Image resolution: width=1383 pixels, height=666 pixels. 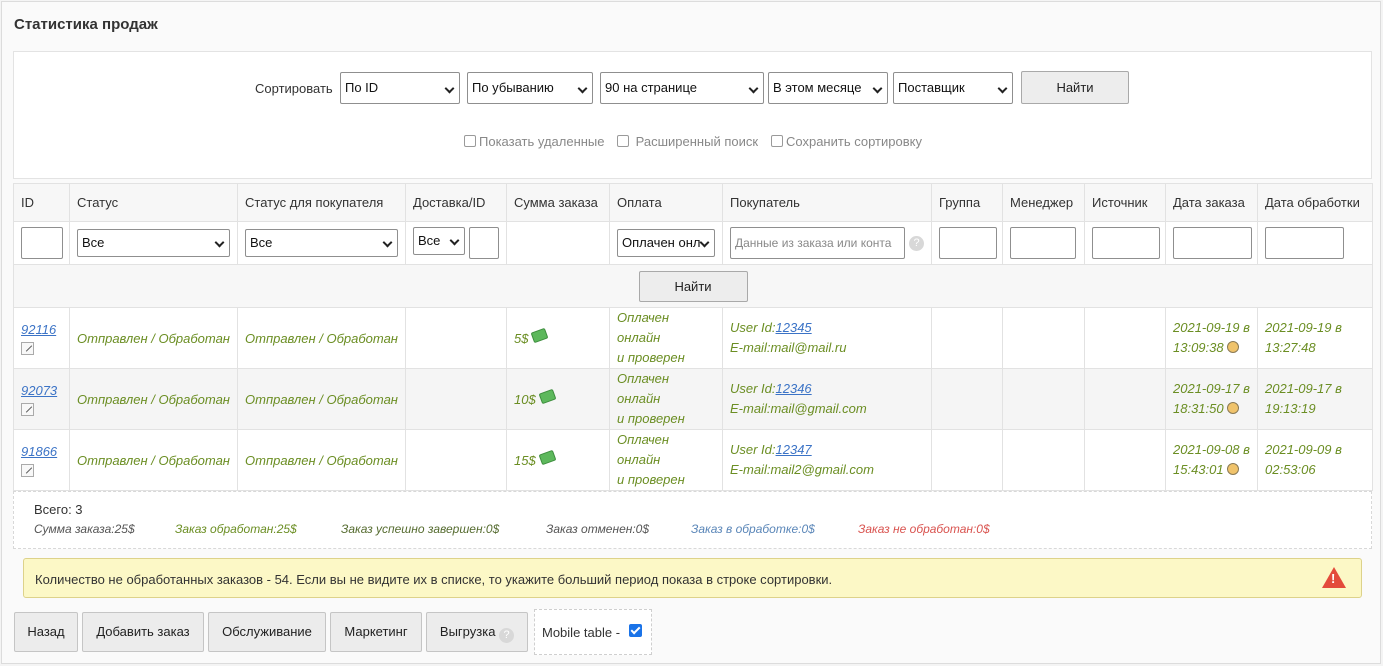 I want to click on order-id-cell: 92073, so click(x=41, y=399).